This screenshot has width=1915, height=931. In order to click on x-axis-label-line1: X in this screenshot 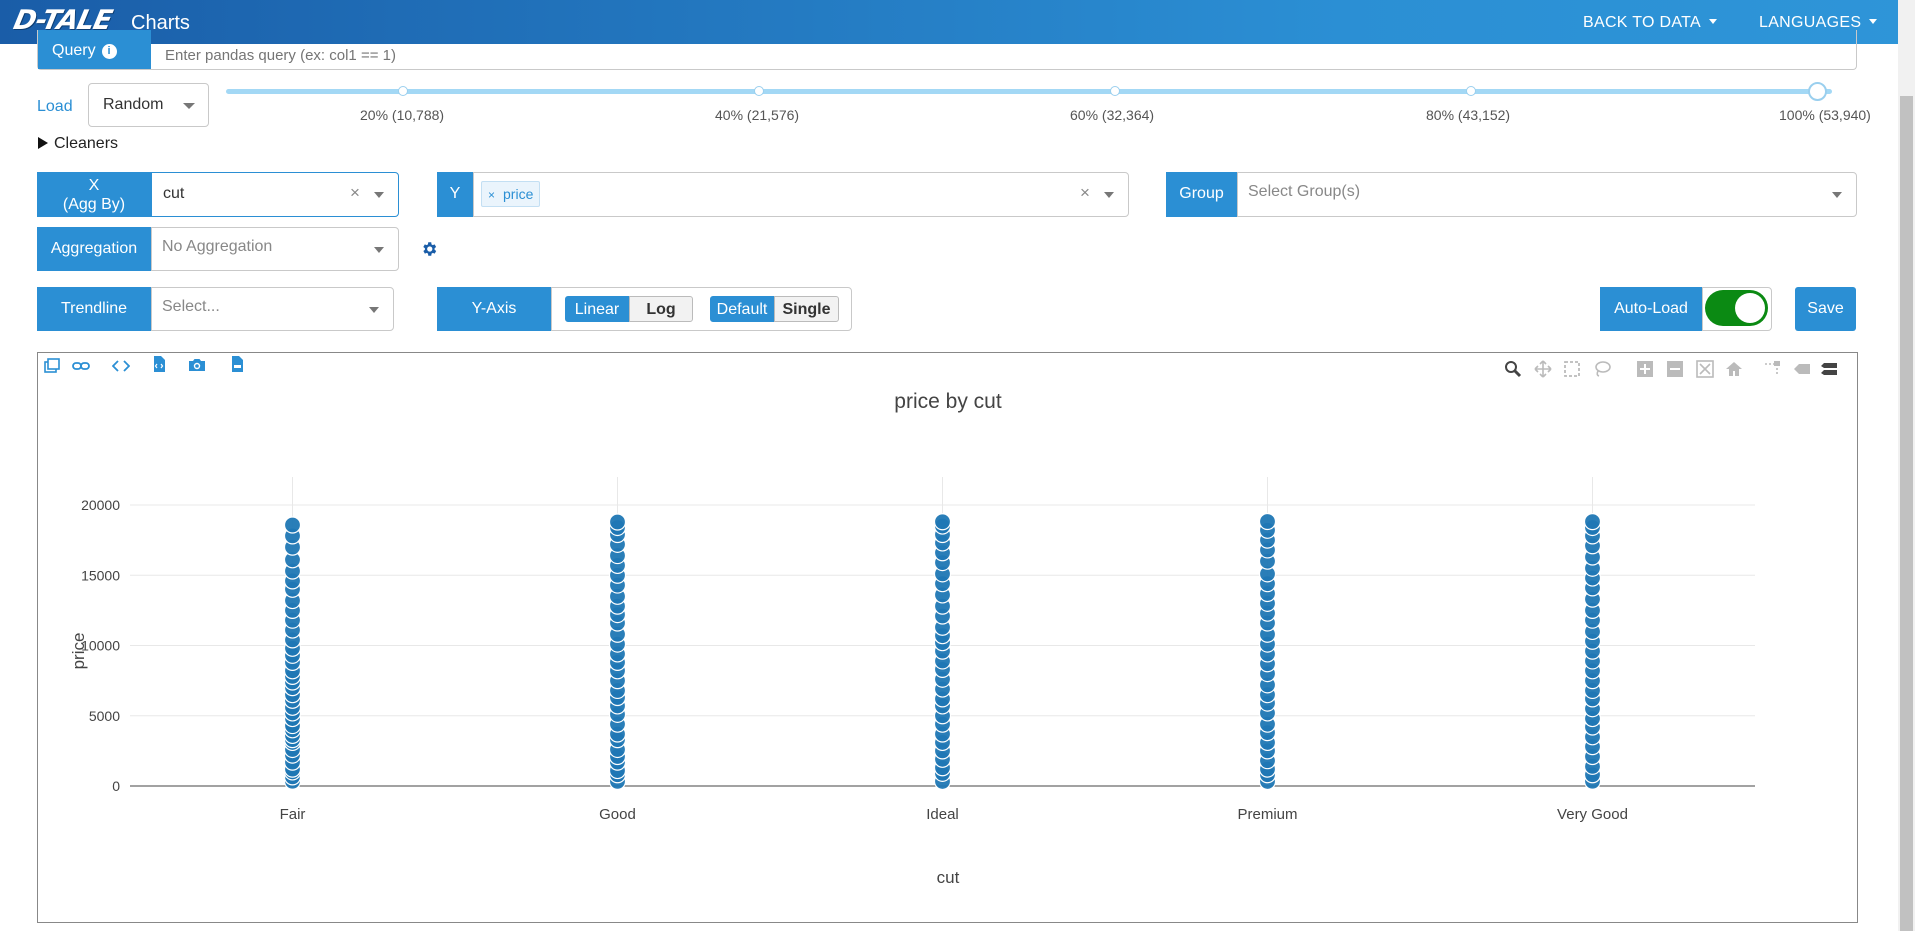, I will do `click(94, 185)`.